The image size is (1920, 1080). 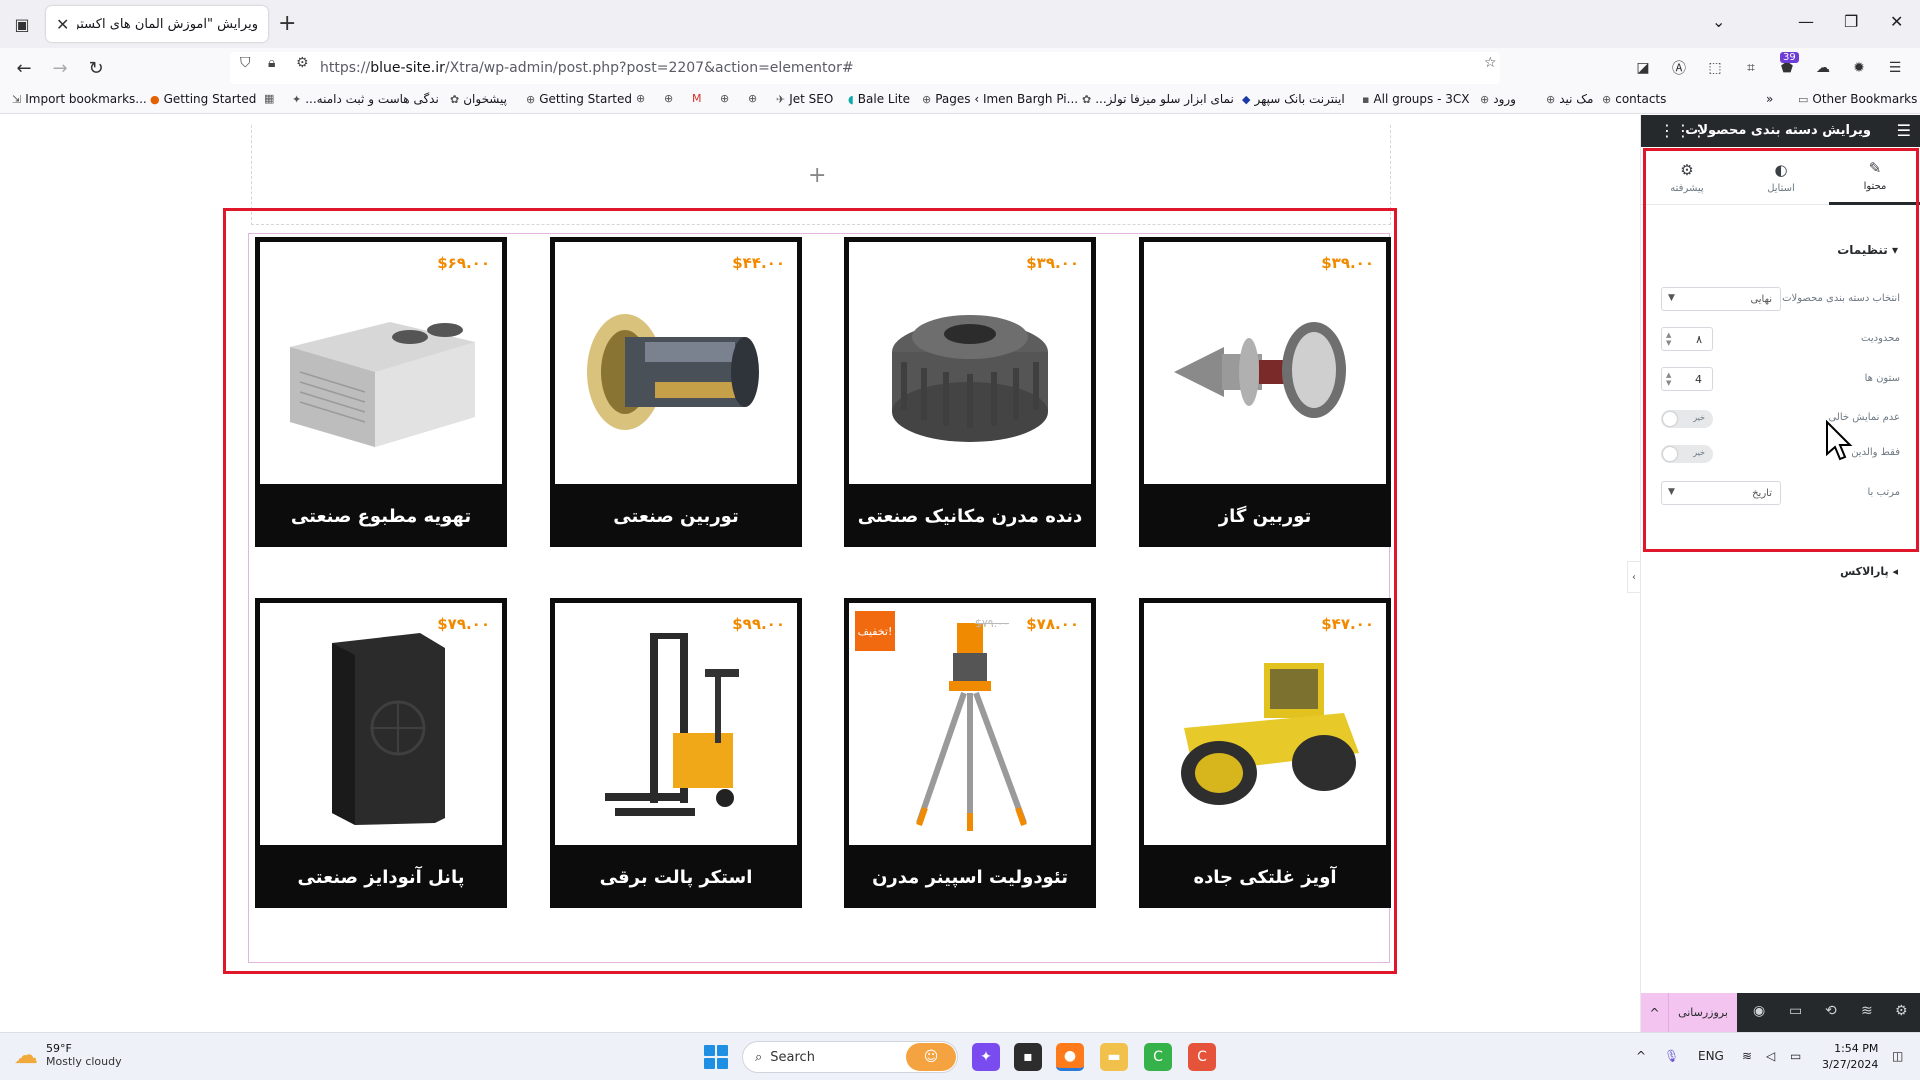 What do you see at coordinates (478, 99) in the screenshot?
I see `bookmark-dashboard: ✿ پیشخوان` at bounding box center [478, 99].